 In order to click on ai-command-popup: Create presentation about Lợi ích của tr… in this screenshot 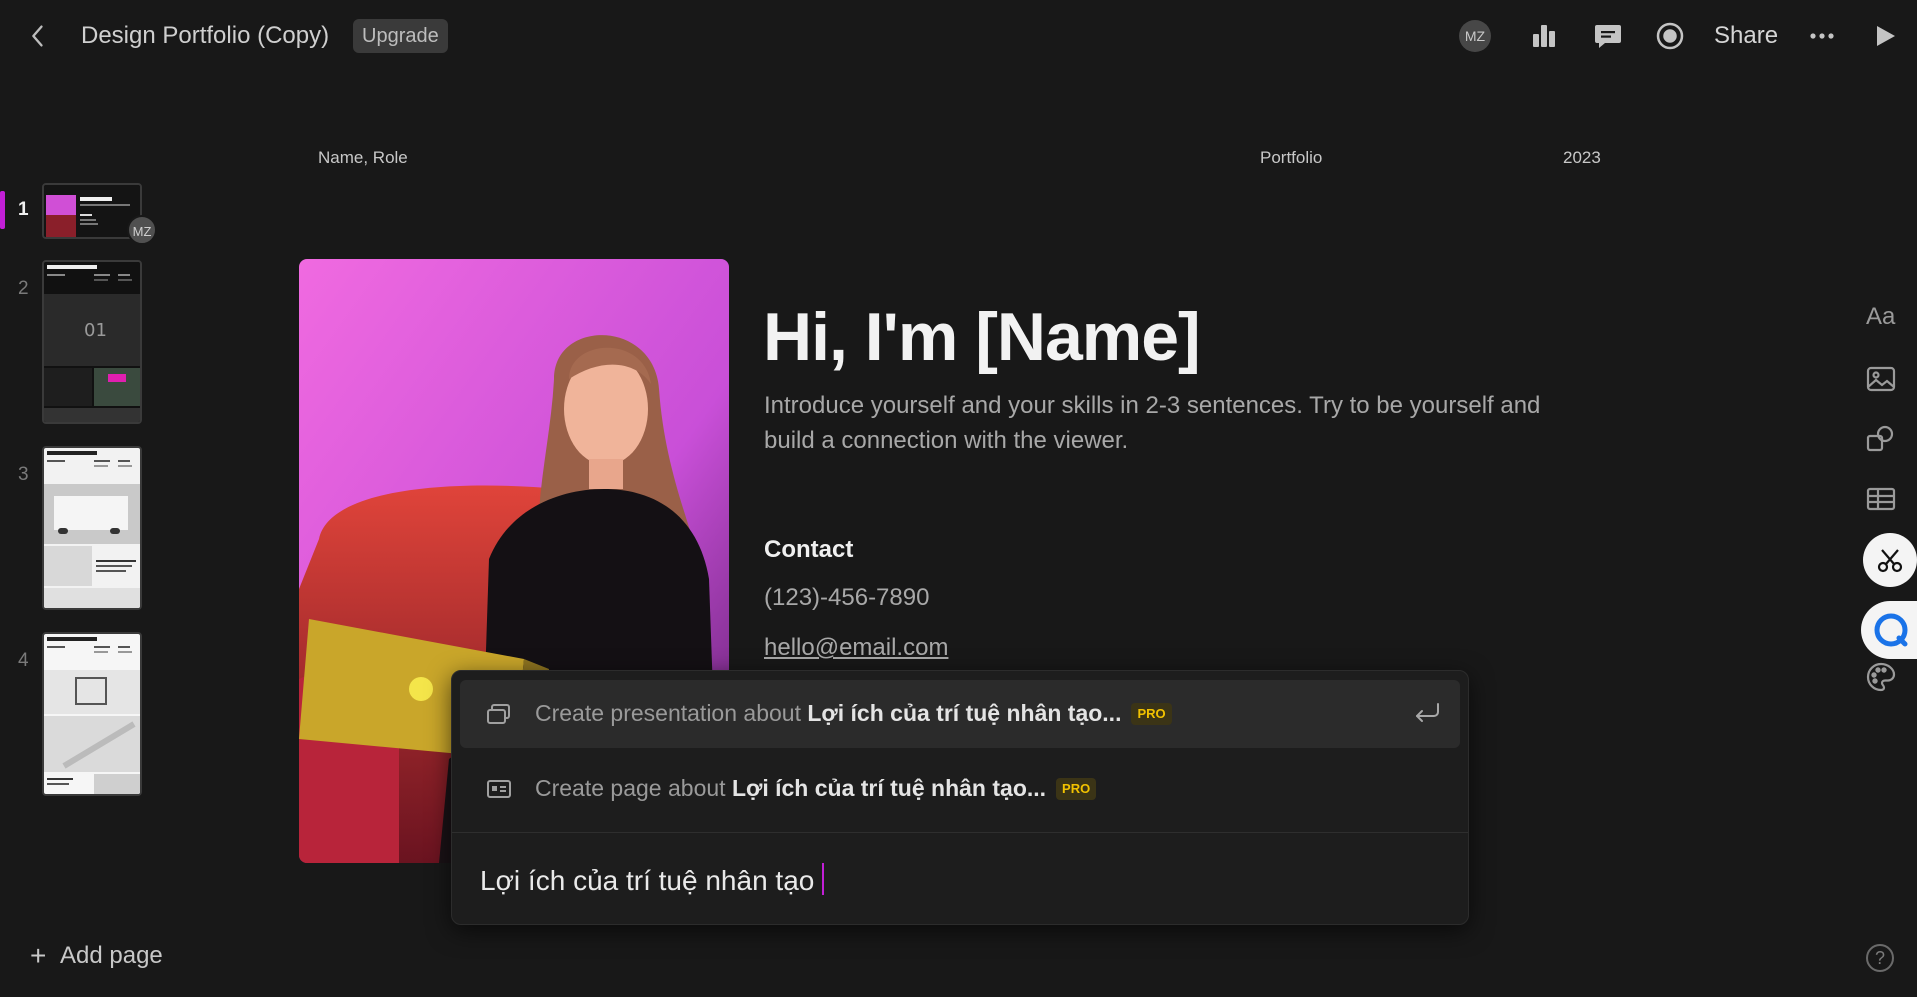, I will do `click(960, 797)`.